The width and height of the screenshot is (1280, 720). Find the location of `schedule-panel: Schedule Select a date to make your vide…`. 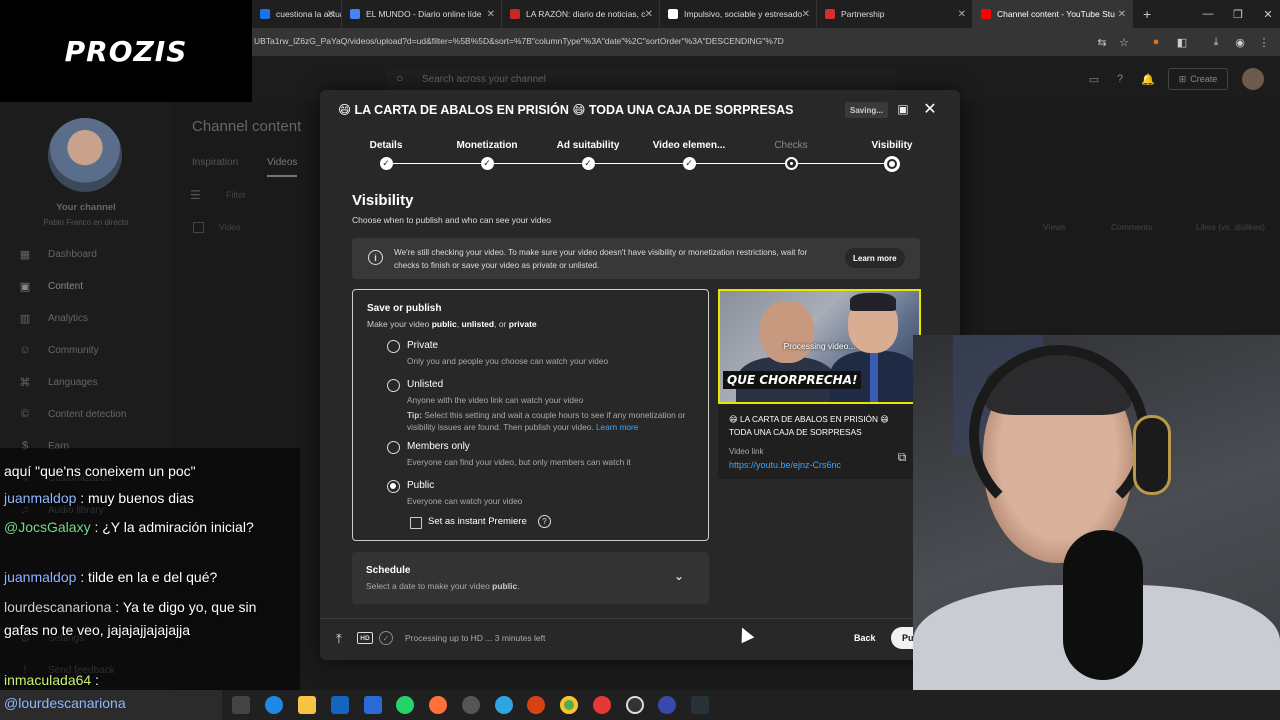

schedule-panel: Schedule Select a date to make your vide… is located at coordinates (530, 578).